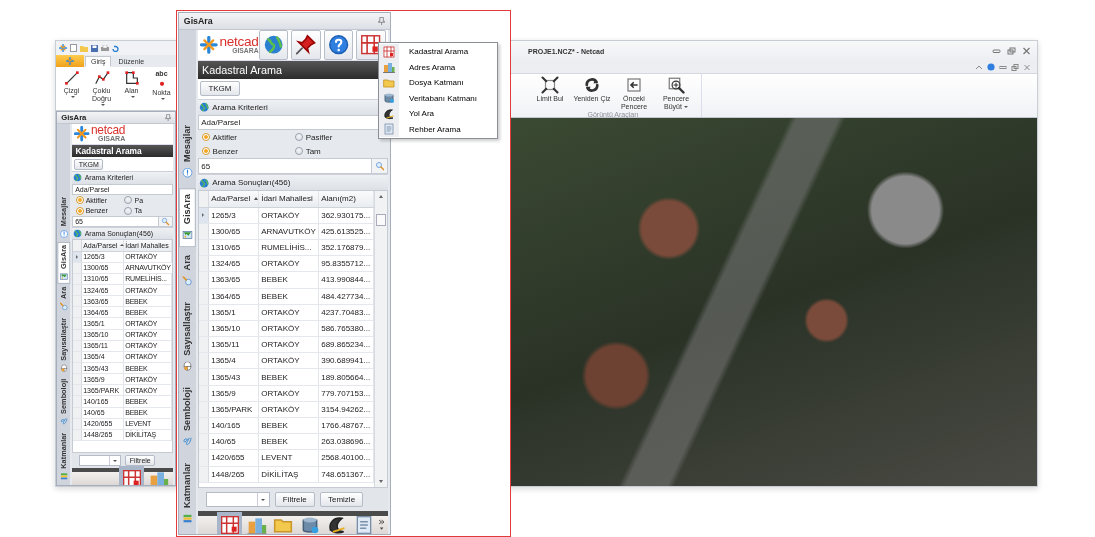  What do you see at coordinates (292, 166) in the screenshot?
I see `search-field: 65` at bounding box center [292, 166].